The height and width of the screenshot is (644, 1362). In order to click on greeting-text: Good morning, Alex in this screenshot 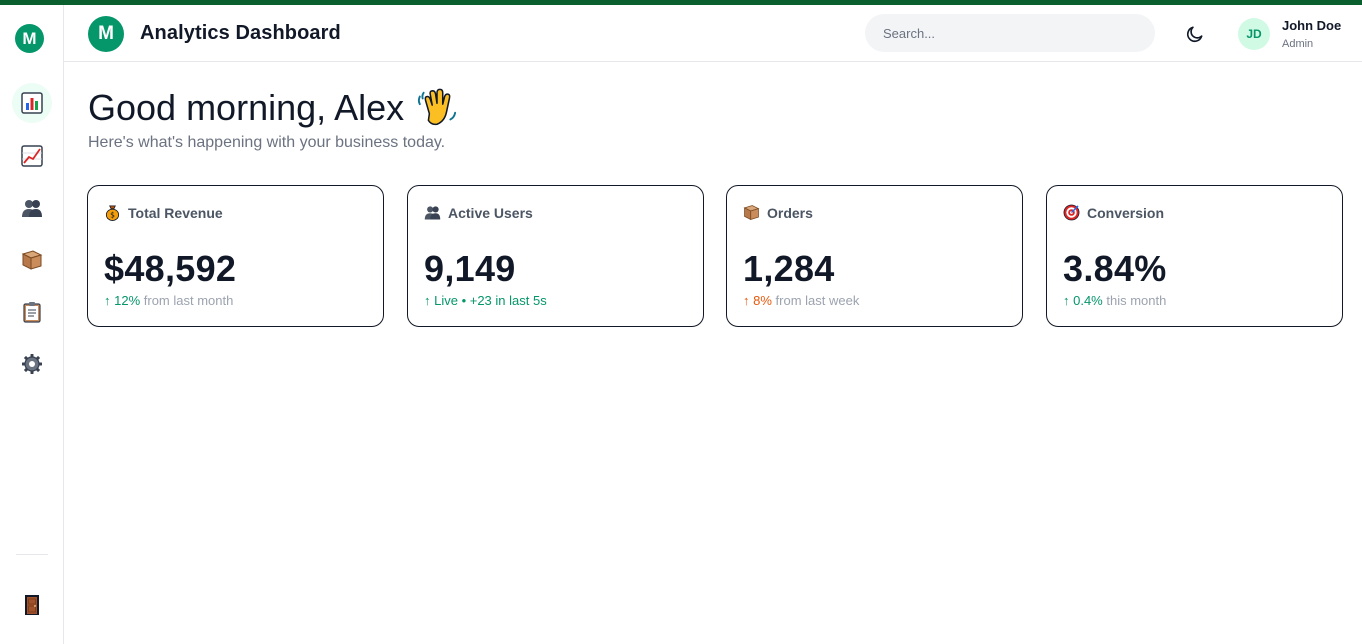, I will do `click(246, 107)`.